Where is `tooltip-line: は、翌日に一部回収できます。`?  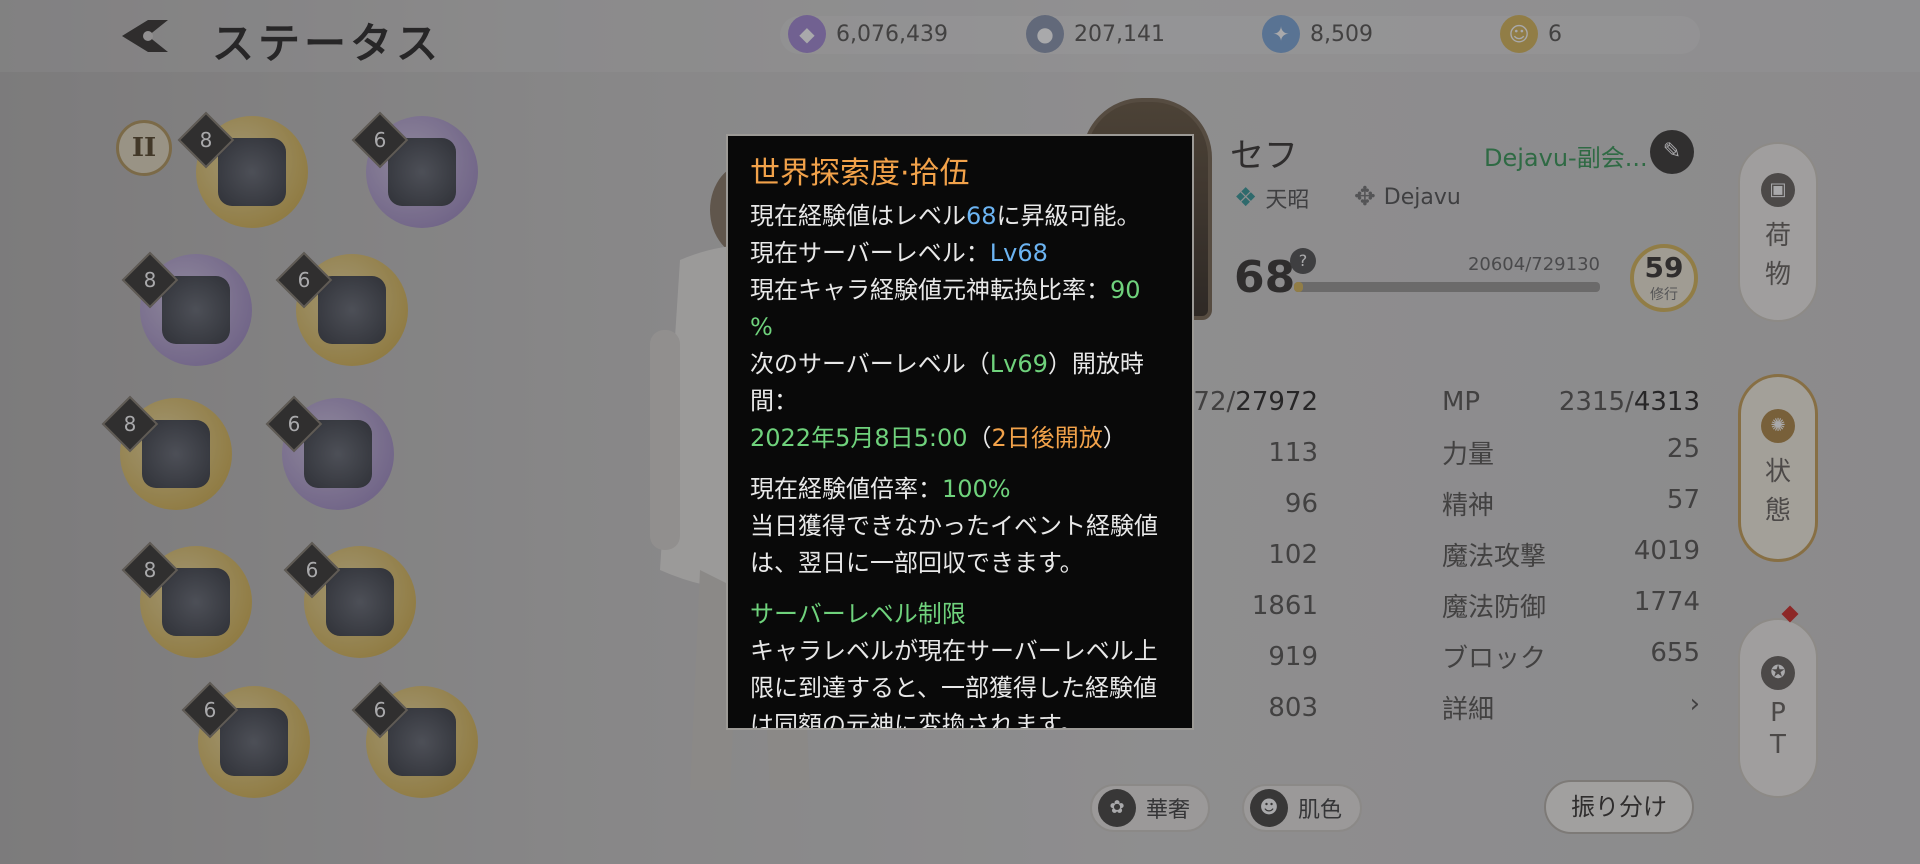
tooltip-line: は、翌日に一部回収できます。 is located at coordinates (917, 563).